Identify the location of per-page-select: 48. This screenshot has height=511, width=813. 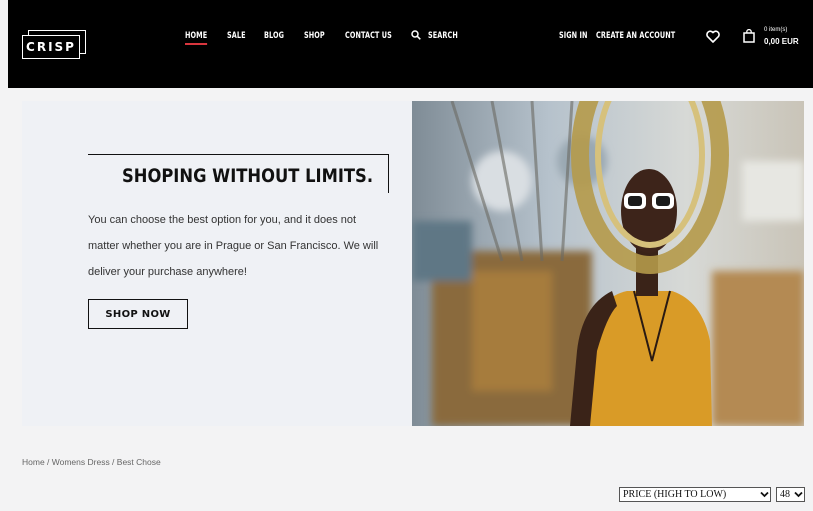
(790, 494).